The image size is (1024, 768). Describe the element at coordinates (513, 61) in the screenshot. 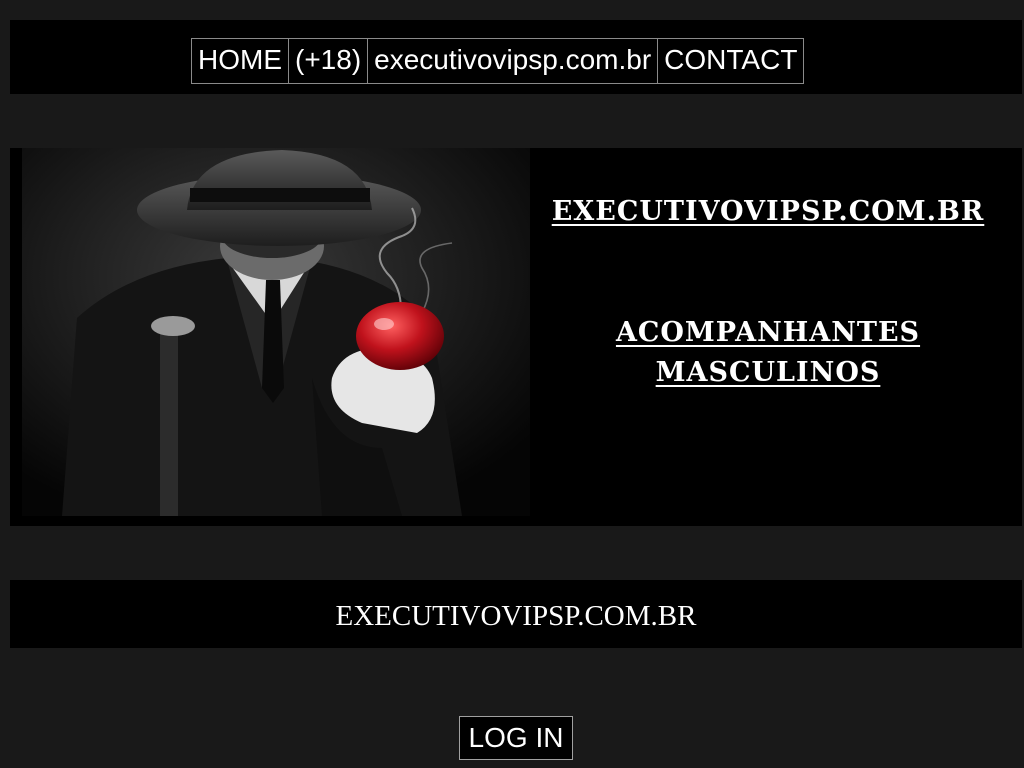

I see `nav-site-link: executivovipsp.com.br` at that location.